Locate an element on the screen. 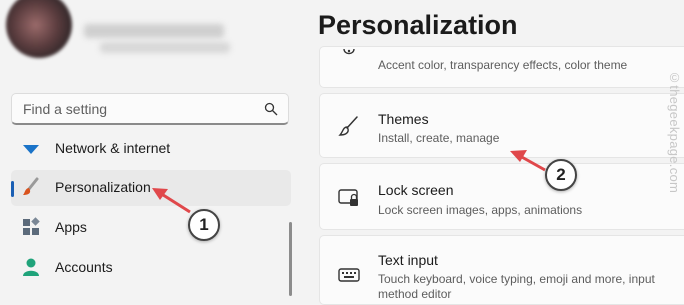 The height and width of the screenshot is (305, 684). sidebar-item-network: Network & internet is located at coordinates (151, 149).